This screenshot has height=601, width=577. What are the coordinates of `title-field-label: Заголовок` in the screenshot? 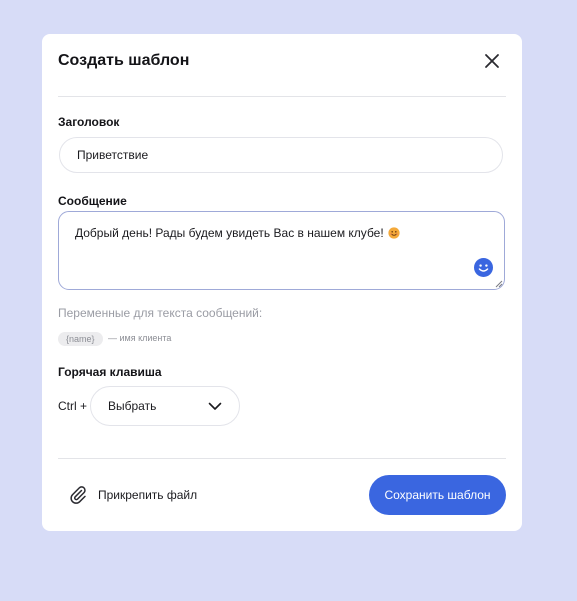 It's located at (89, 122).